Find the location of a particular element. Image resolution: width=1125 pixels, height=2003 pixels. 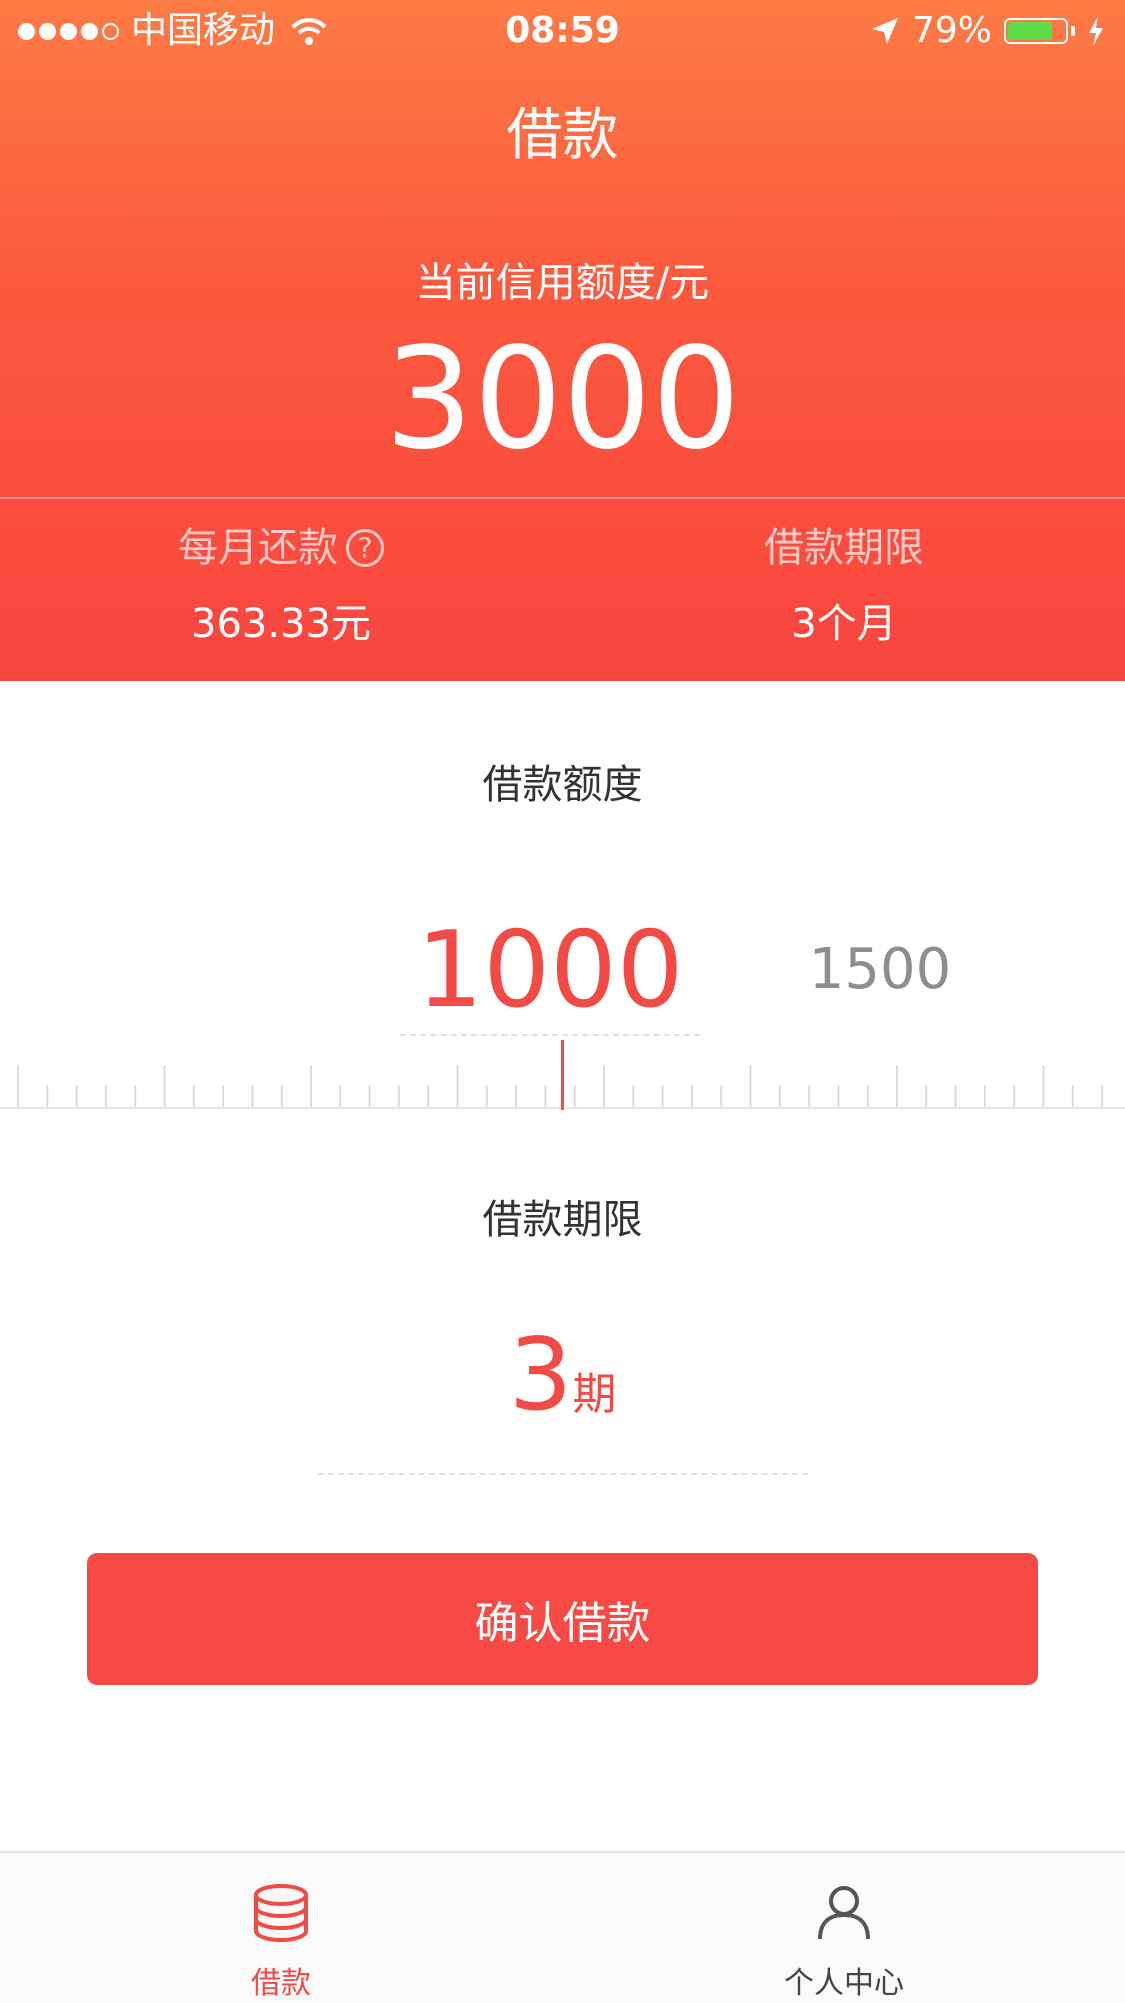

tab-profile: 个人中心 is located at coordinates (844, 1928).